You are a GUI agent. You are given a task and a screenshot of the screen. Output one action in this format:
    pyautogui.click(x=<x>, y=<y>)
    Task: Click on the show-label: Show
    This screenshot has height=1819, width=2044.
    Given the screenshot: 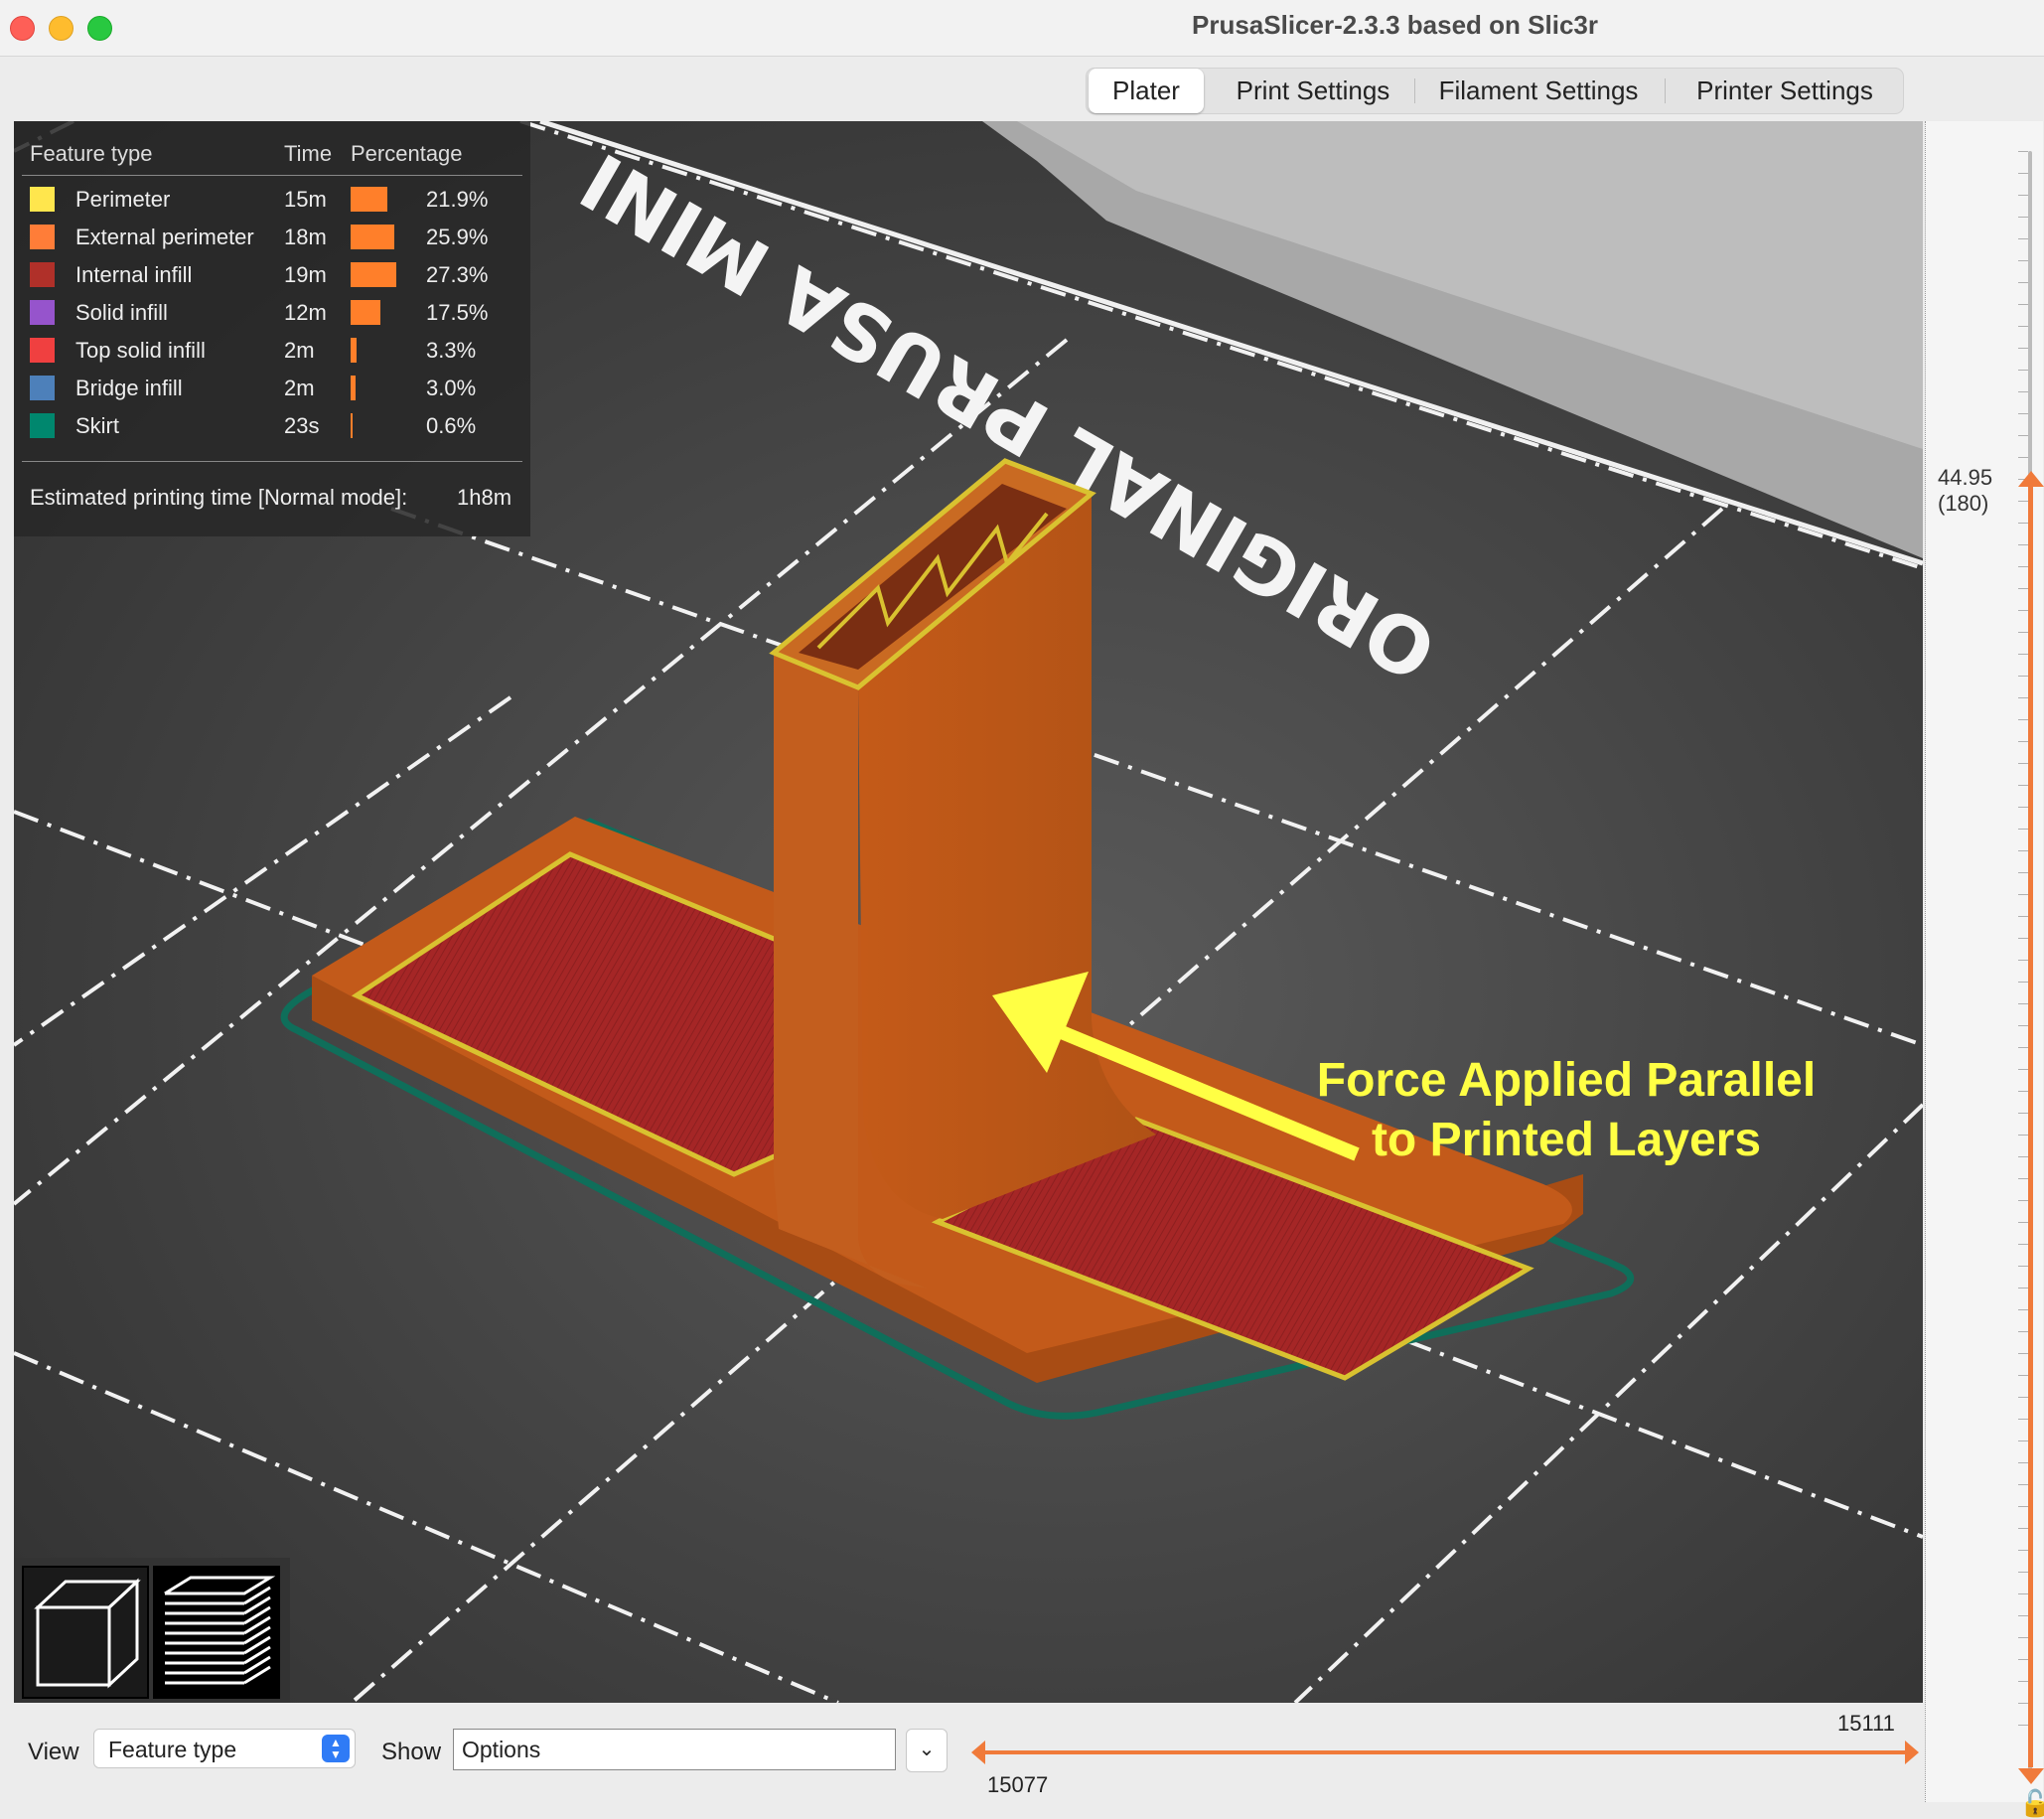 What is the action you would take?
    pyautogui.click(x=411, y=1752)
    